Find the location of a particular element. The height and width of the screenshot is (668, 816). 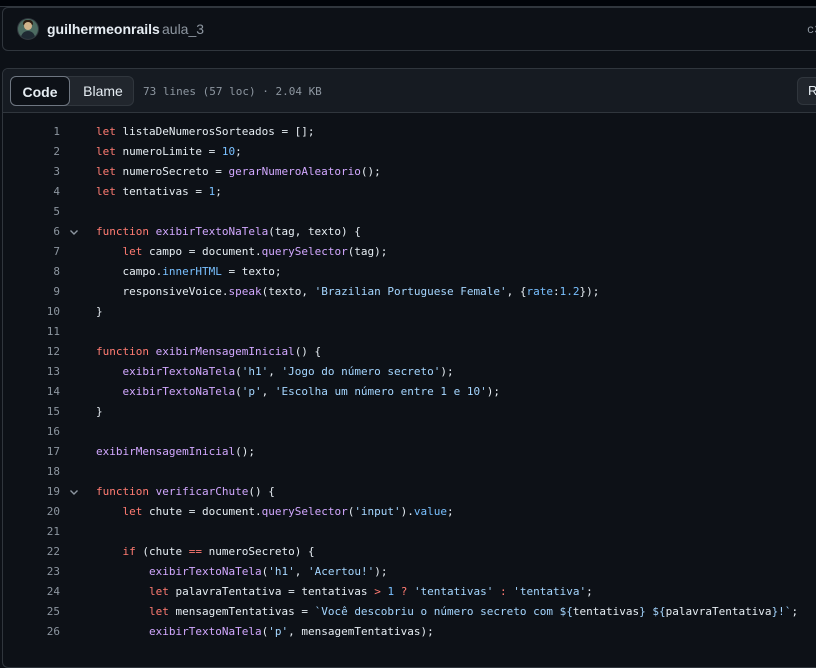

code-token: 'Acertou!' is located at coordinates (341, 571).